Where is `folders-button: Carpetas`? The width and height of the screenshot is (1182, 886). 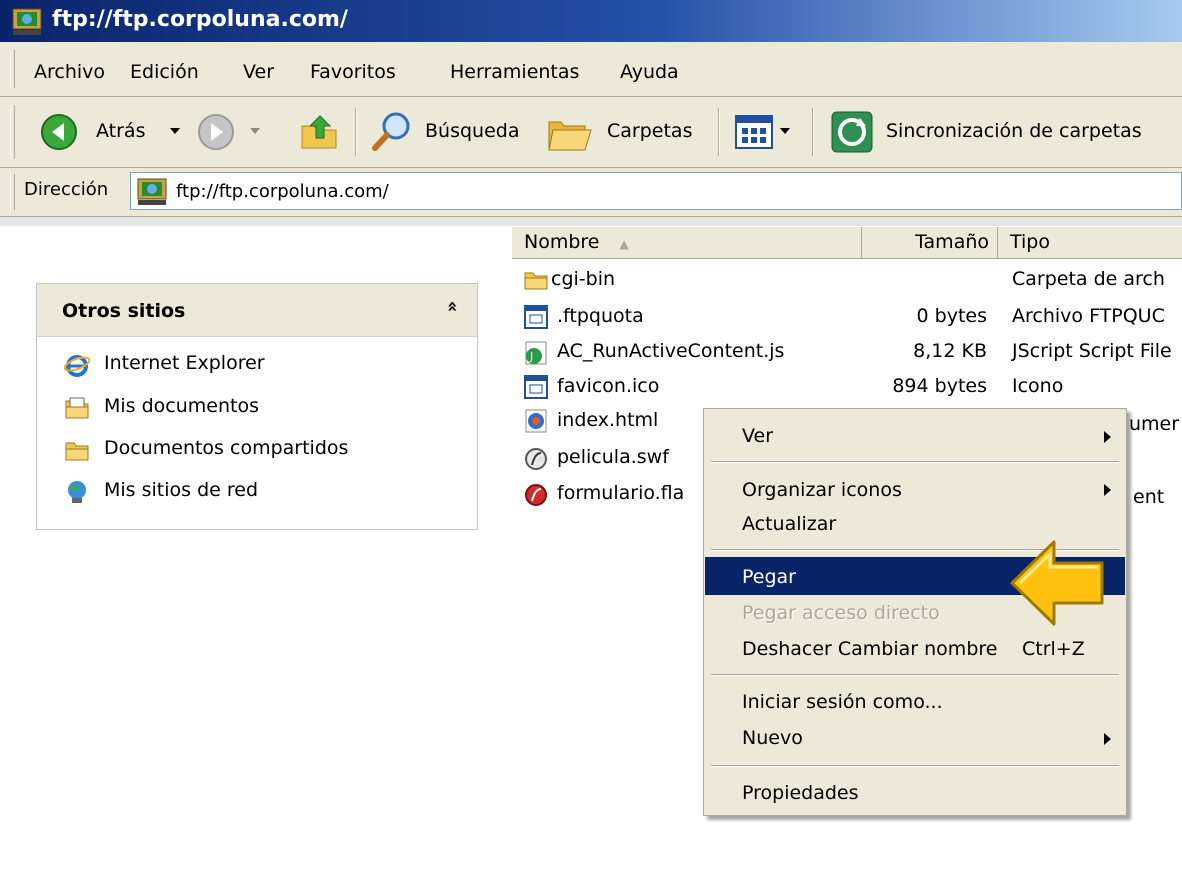 folders-button: Carpetas is located at coordinates (649, 131).